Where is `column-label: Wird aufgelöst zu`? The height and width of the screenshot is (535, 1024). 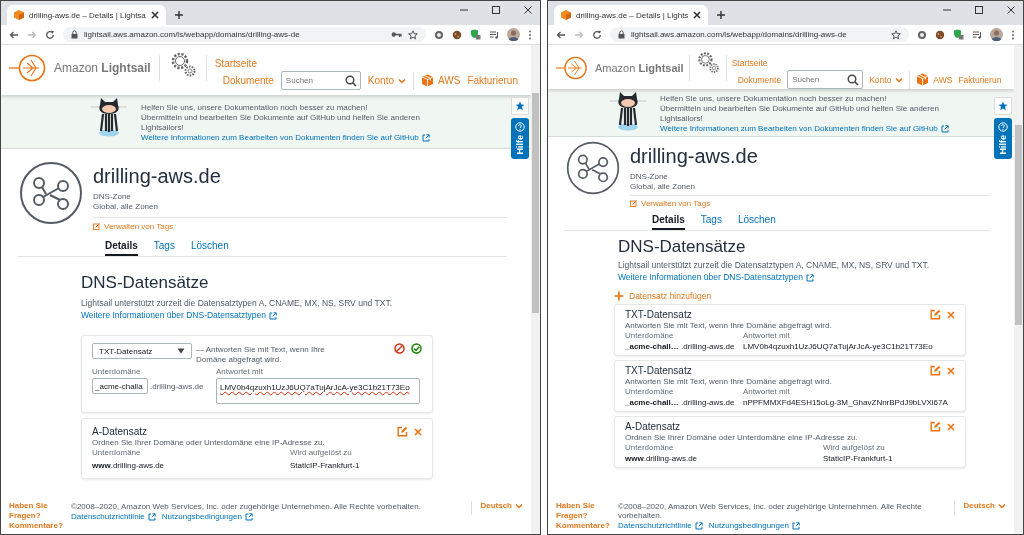 column-label: Wird aufgelöst zu is located at coordinates (854, 447).